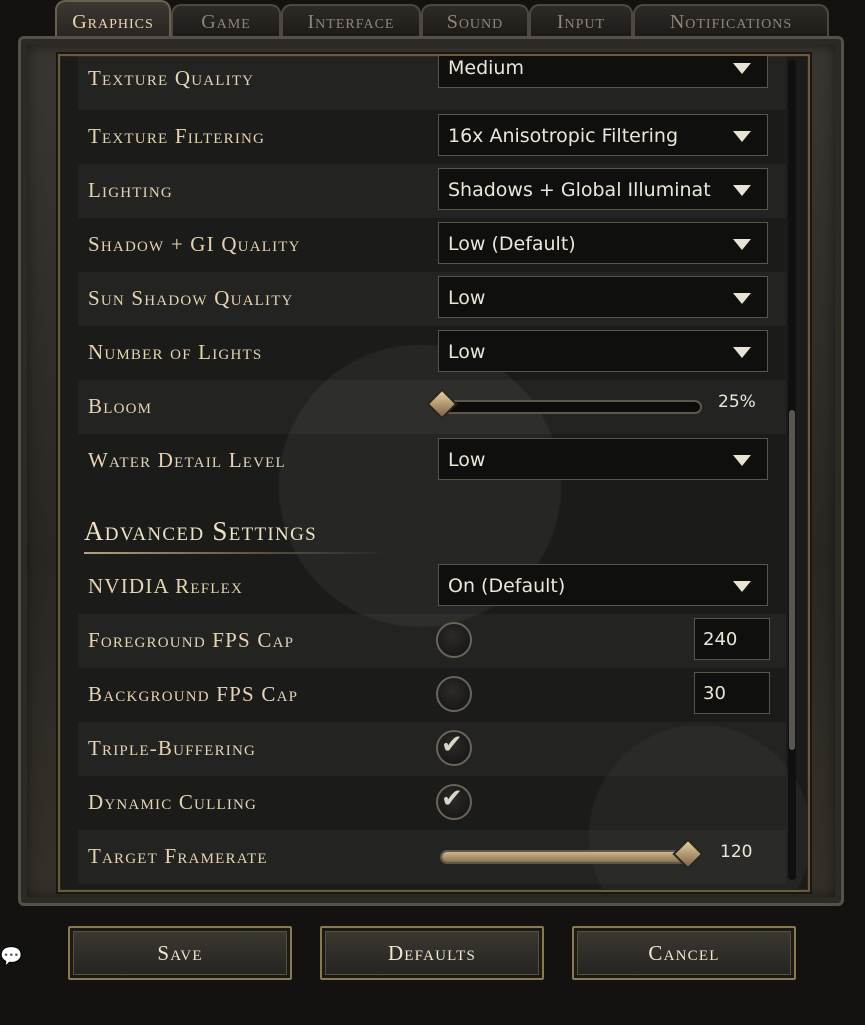 The image size is (865, 1025). What do you see at coordinates (226, 21) in the screenshot?
I see `tab-game: Game` at bounding box center [226, 21].